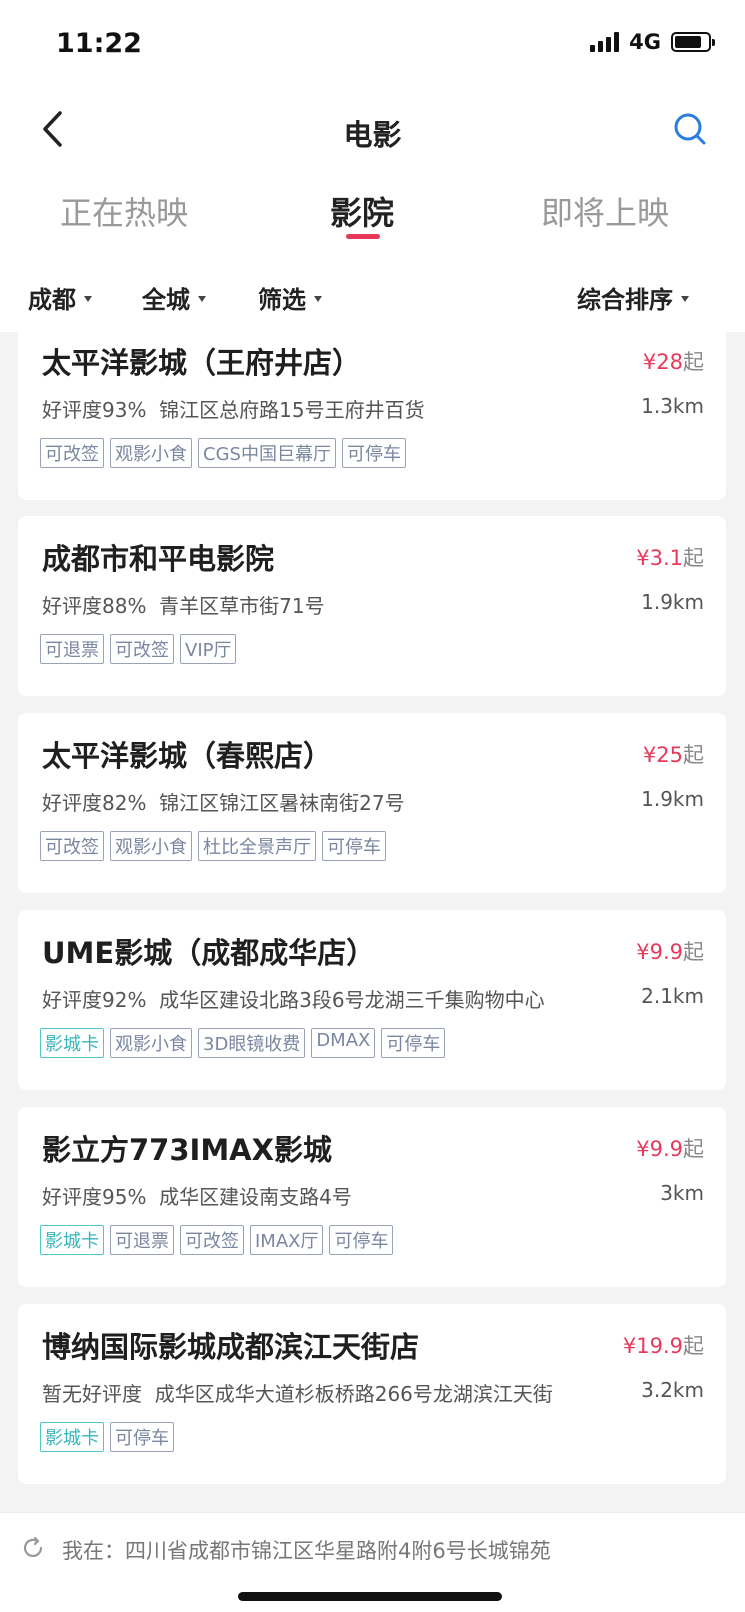 The width and height of the screenshot is (745, 1612). Describe the element at coordinates (94, 1197) in the screenshot. I see `cinema-rating: 好评度95%` at that location.